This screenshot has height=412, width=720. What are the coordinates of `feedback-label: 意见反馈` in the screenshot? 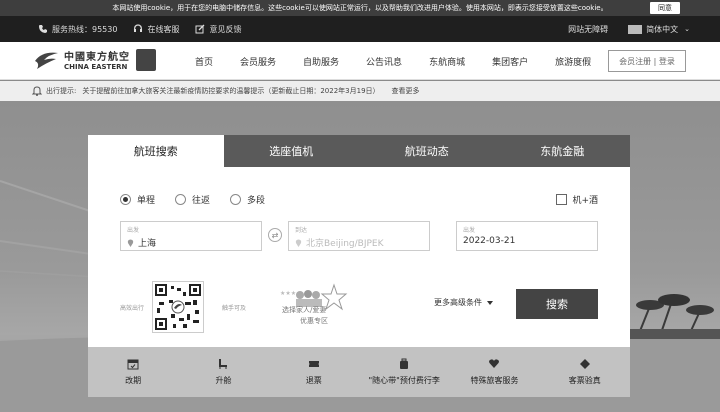 It's located at (225, 29).